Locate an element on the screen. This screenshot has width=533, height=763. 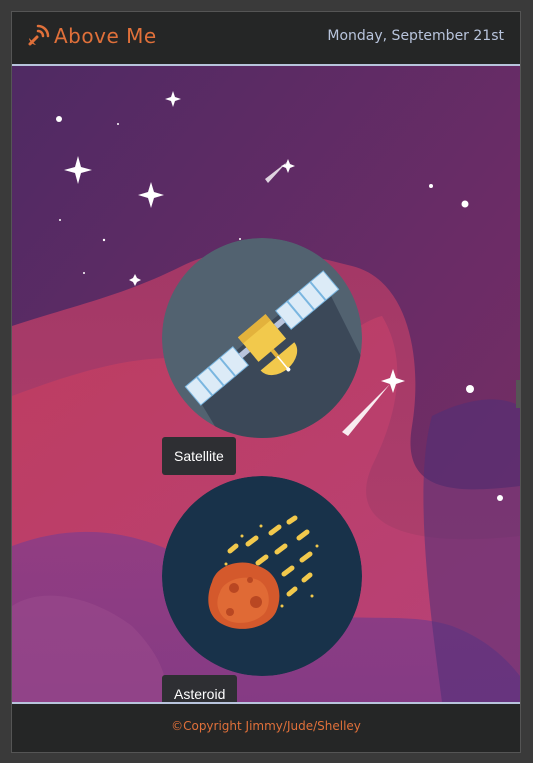
brand-link: Above Me is located at coordinates (91, 36).